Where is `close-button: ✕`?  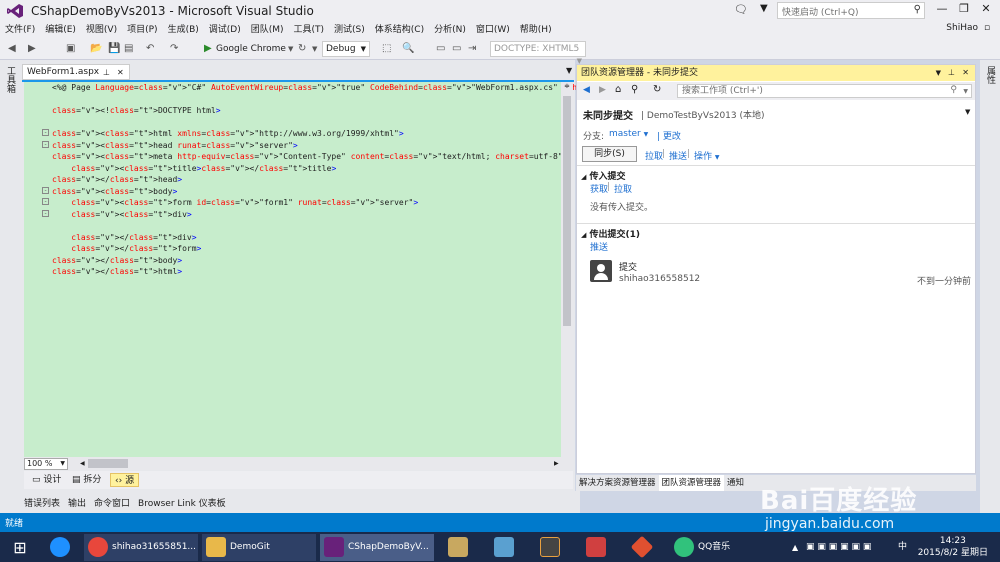
close-button: ✕ is located at coordinates (986, 10).